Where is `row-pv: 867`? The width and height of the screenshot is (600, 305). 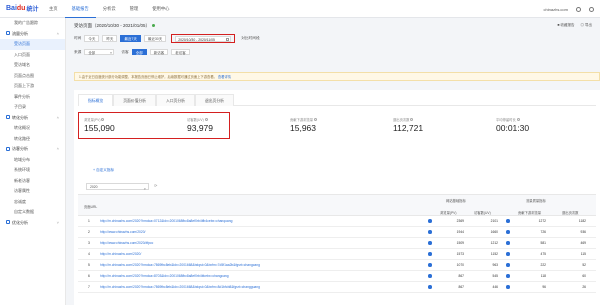 row-pv: 867 is located at coordinates (461, 287).